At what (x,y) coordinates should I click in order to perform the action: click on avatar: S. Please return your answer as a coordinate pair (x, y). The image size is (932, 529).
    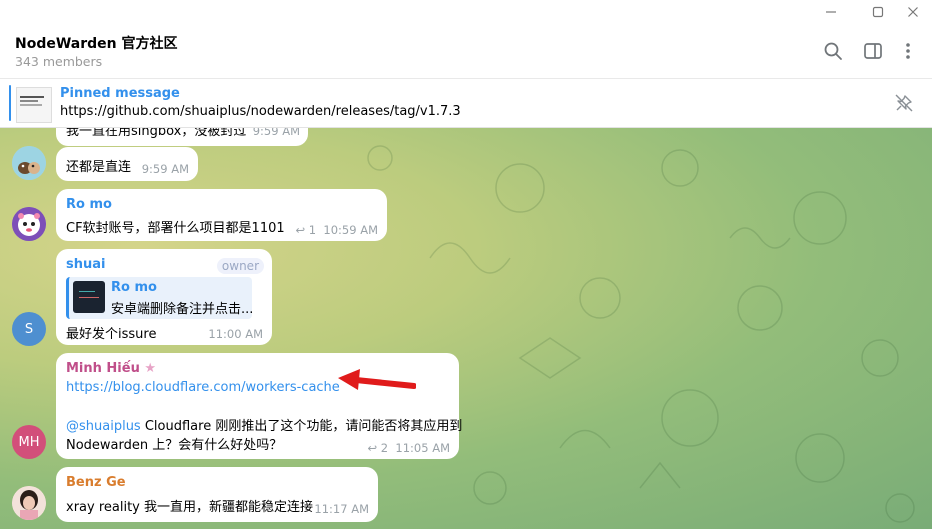
    Looking at the image, I should click on (29, 329).